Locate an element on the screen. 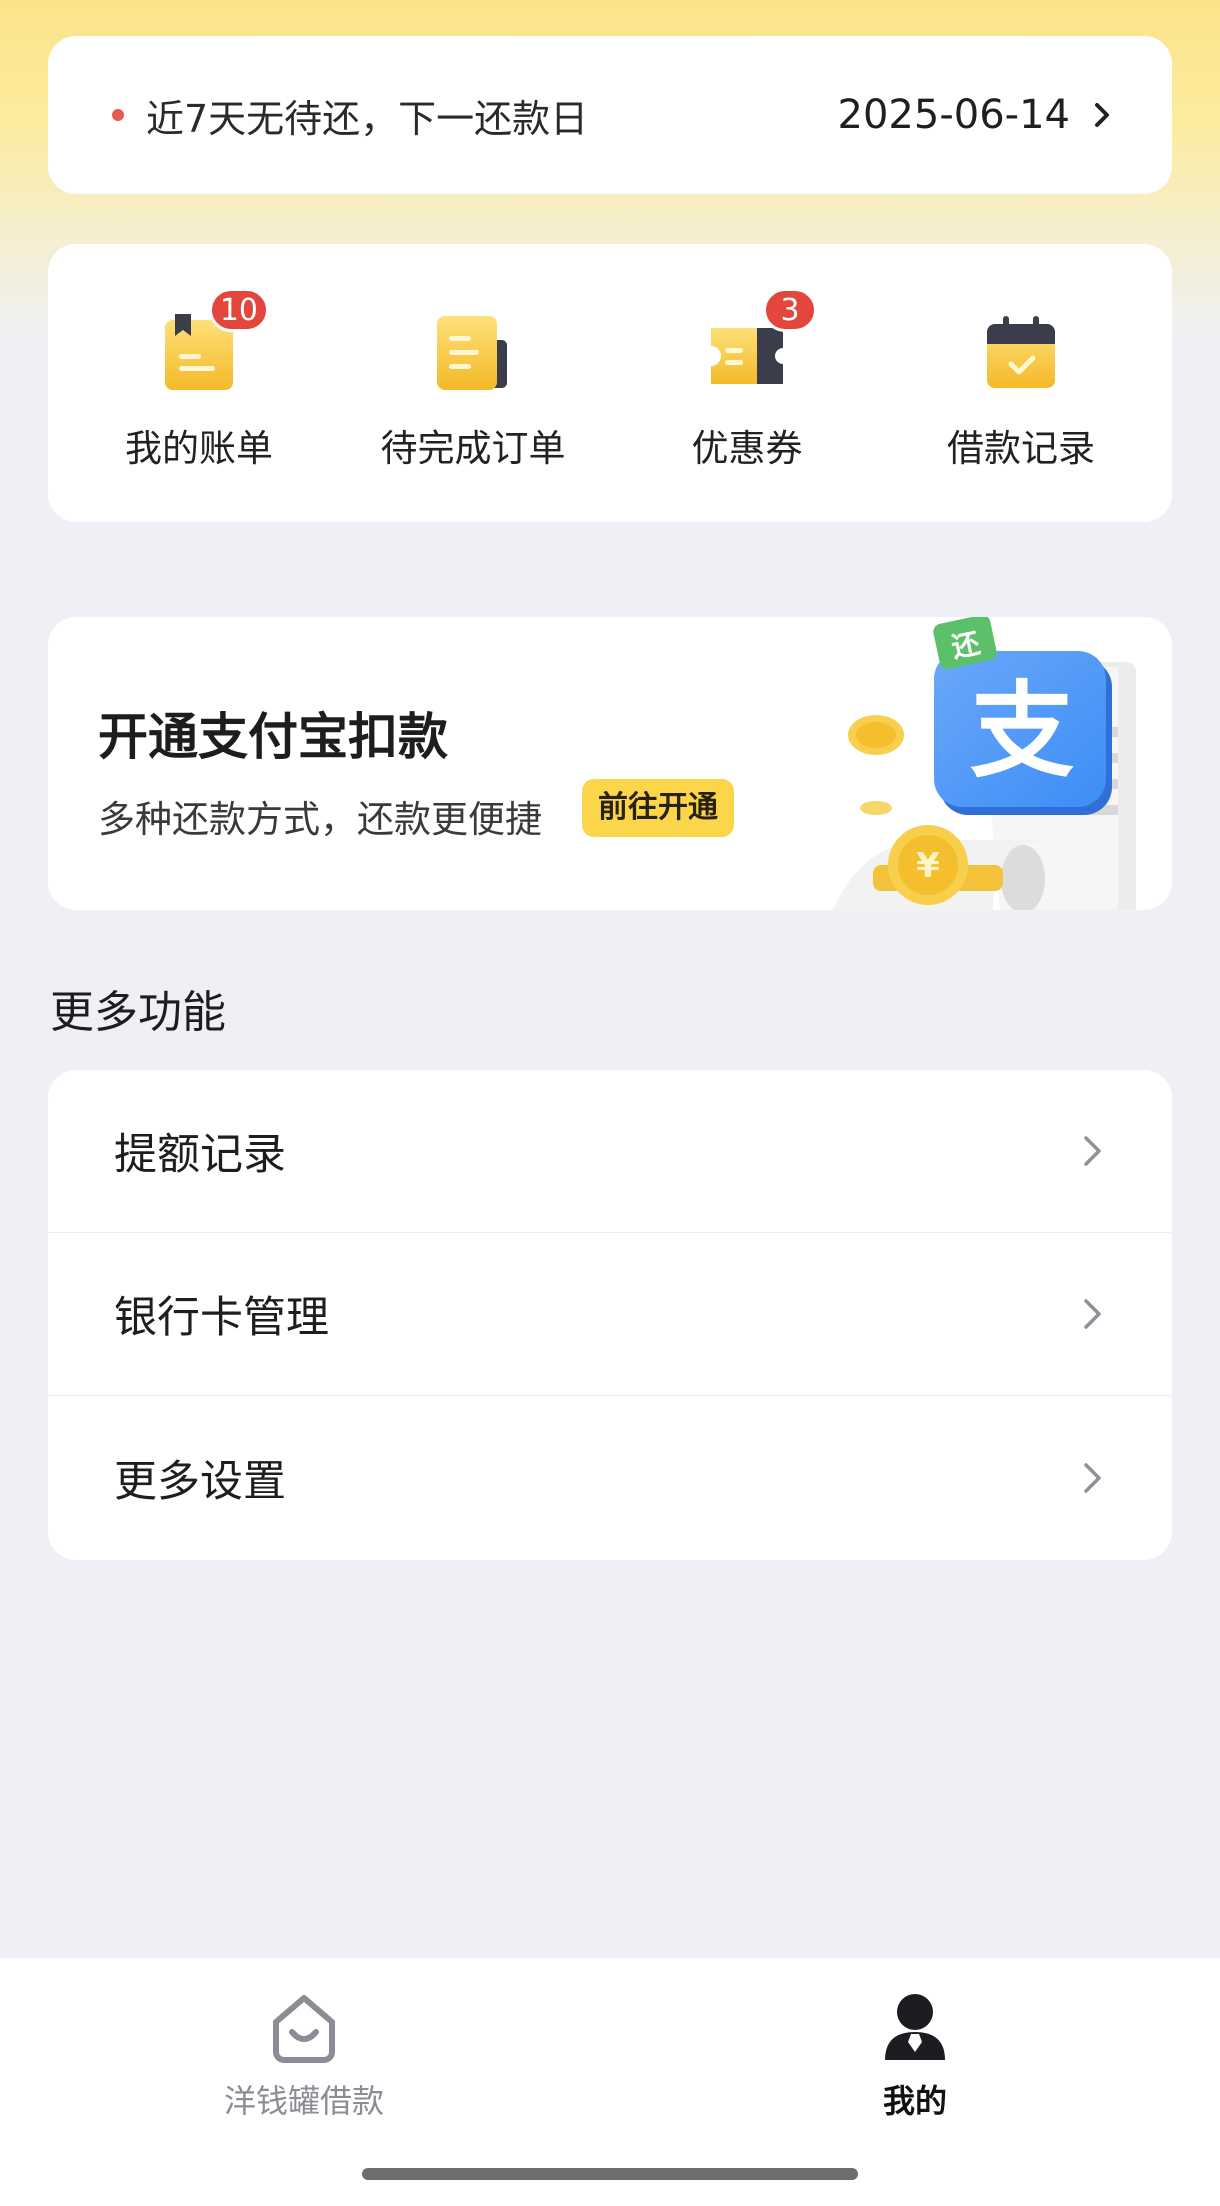 The height and width of the screenshot is (2206, 1220). shortcut-label: 待完成订单 is located at coordinates (473, 448).